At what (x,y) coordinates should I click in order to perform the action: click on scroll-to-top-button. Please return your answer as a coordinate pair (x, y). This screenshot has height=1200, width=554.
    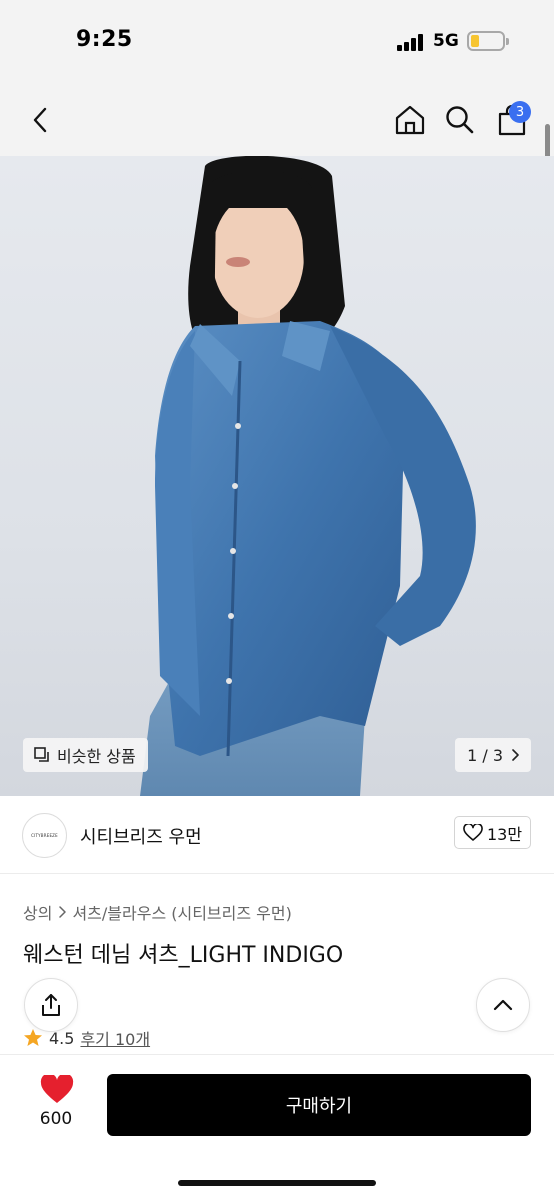
    Looking at the image, I should click on (503, 1005).